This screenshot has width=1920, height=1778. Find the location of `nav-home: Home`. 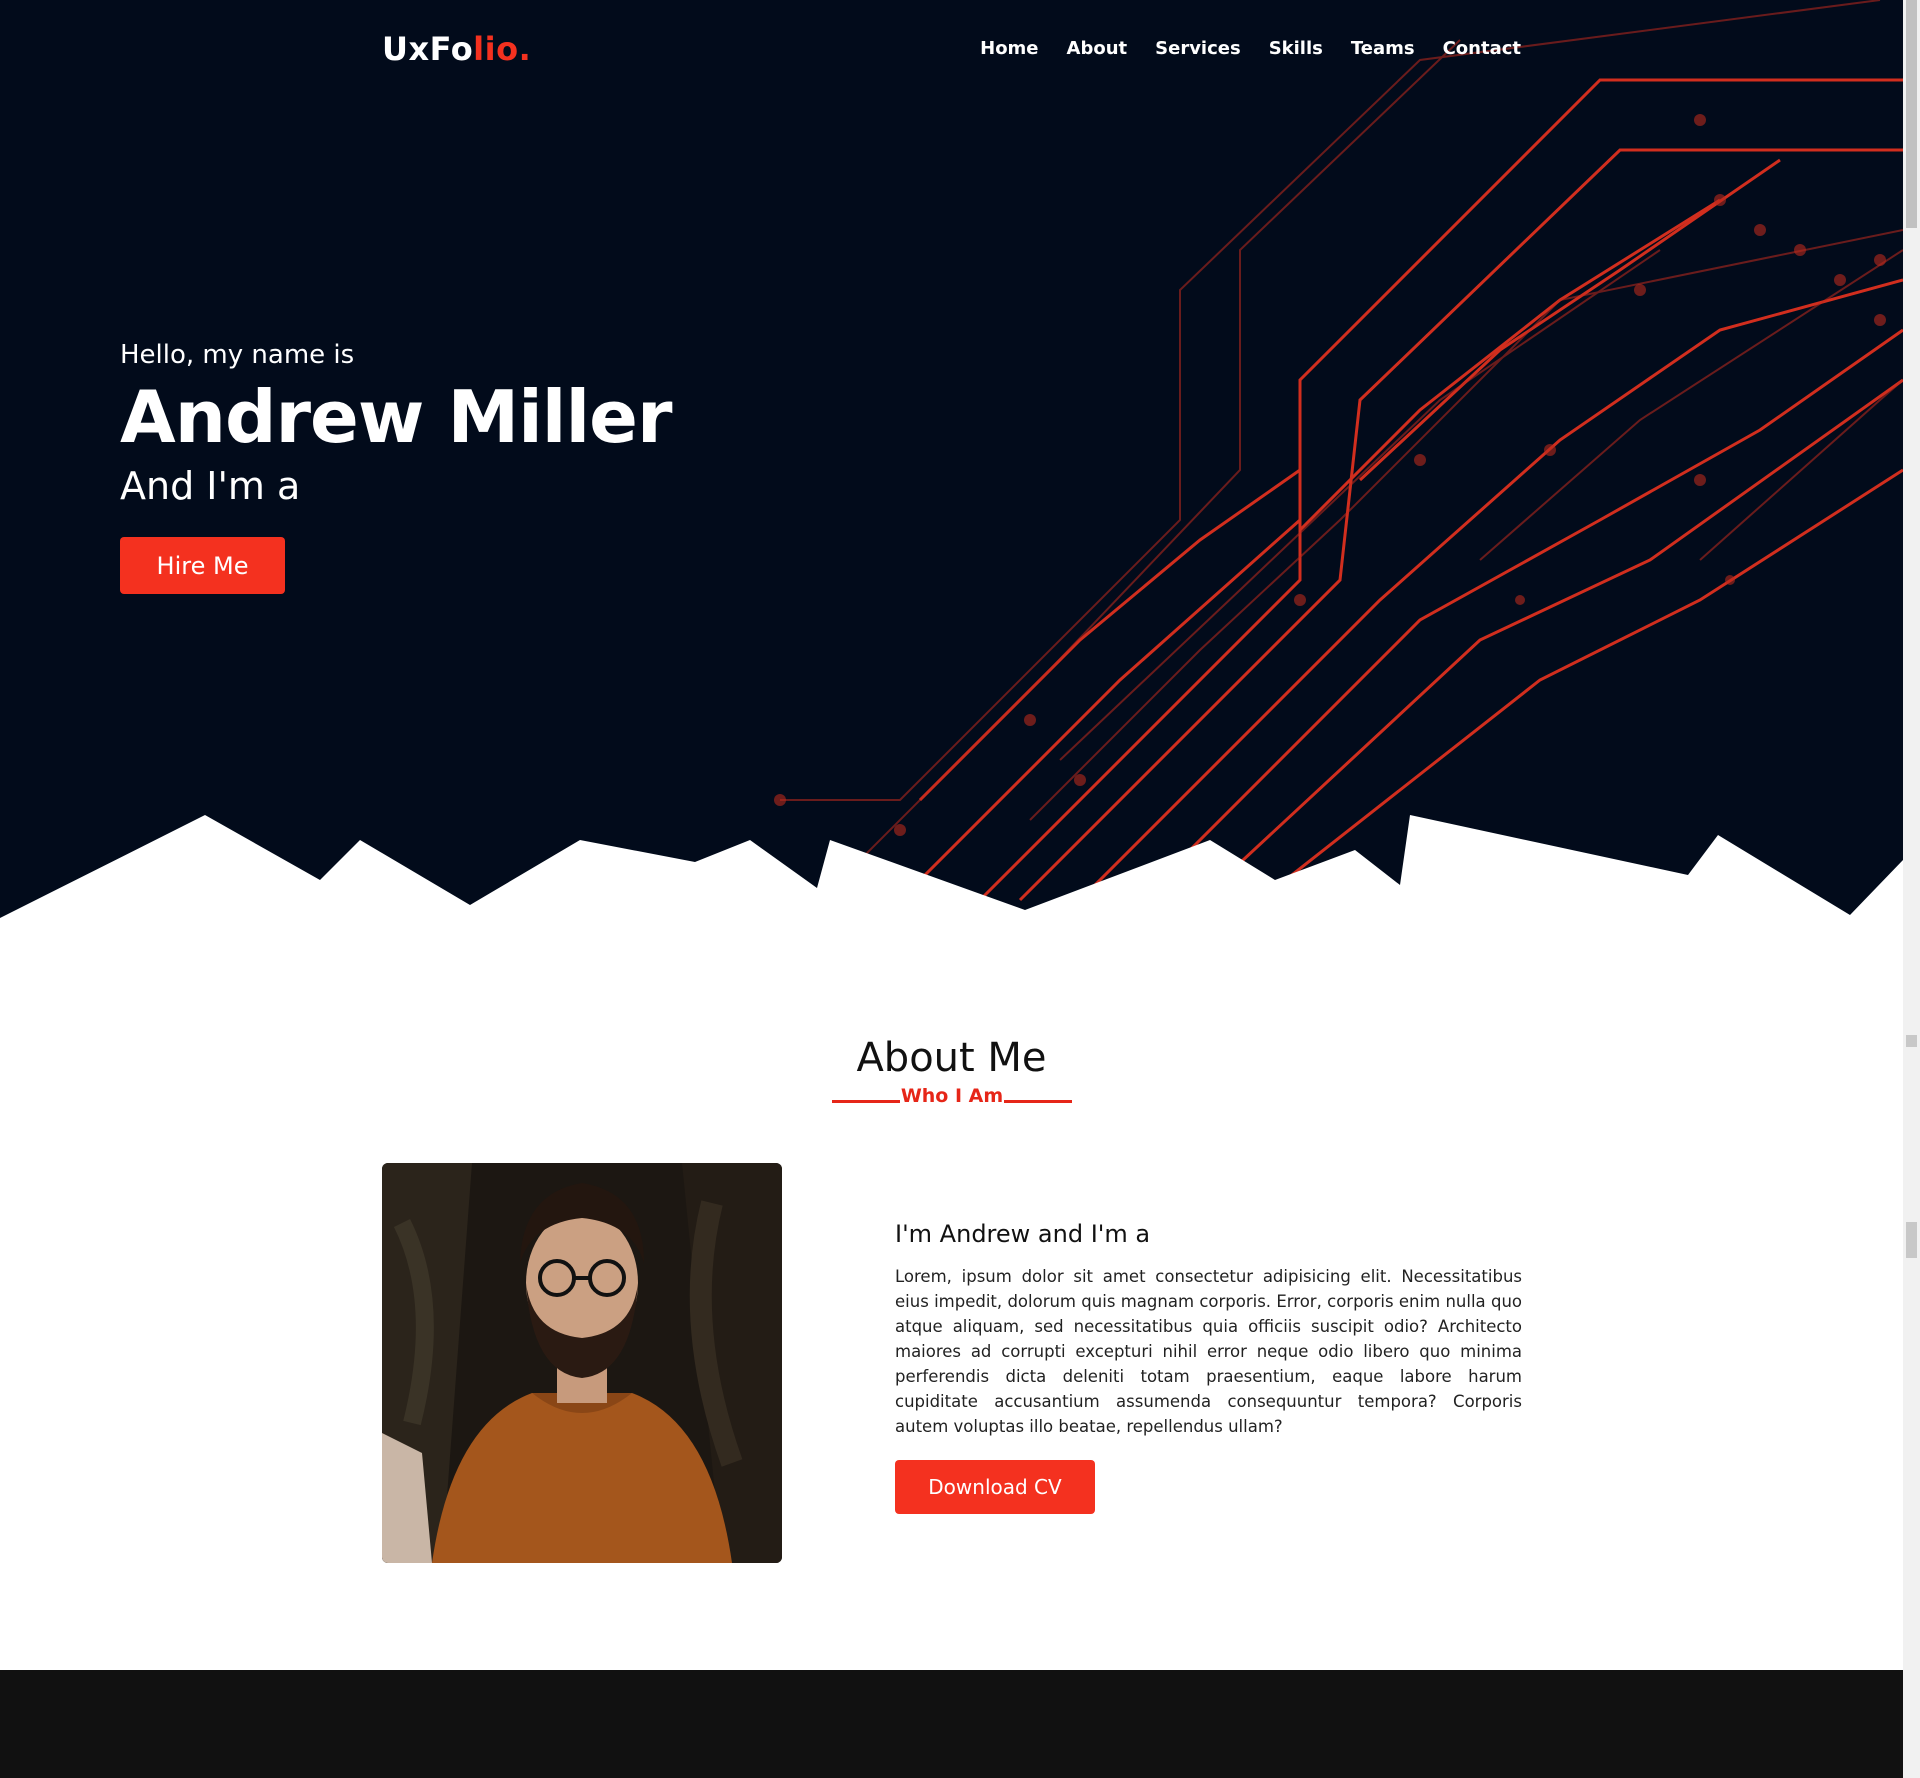

nav-home: Home is located at coordinates (1009, 48).